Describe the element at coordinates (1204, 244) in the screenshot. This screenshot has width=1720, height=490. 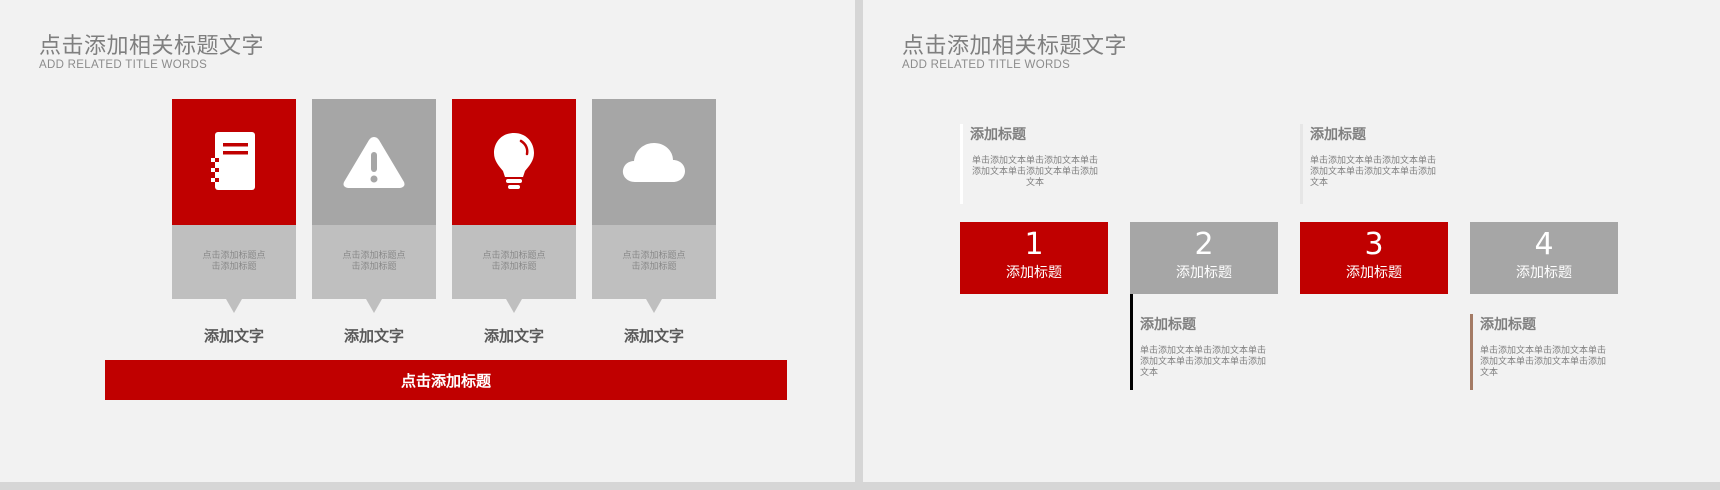
I see `step-number: 2` at that location.